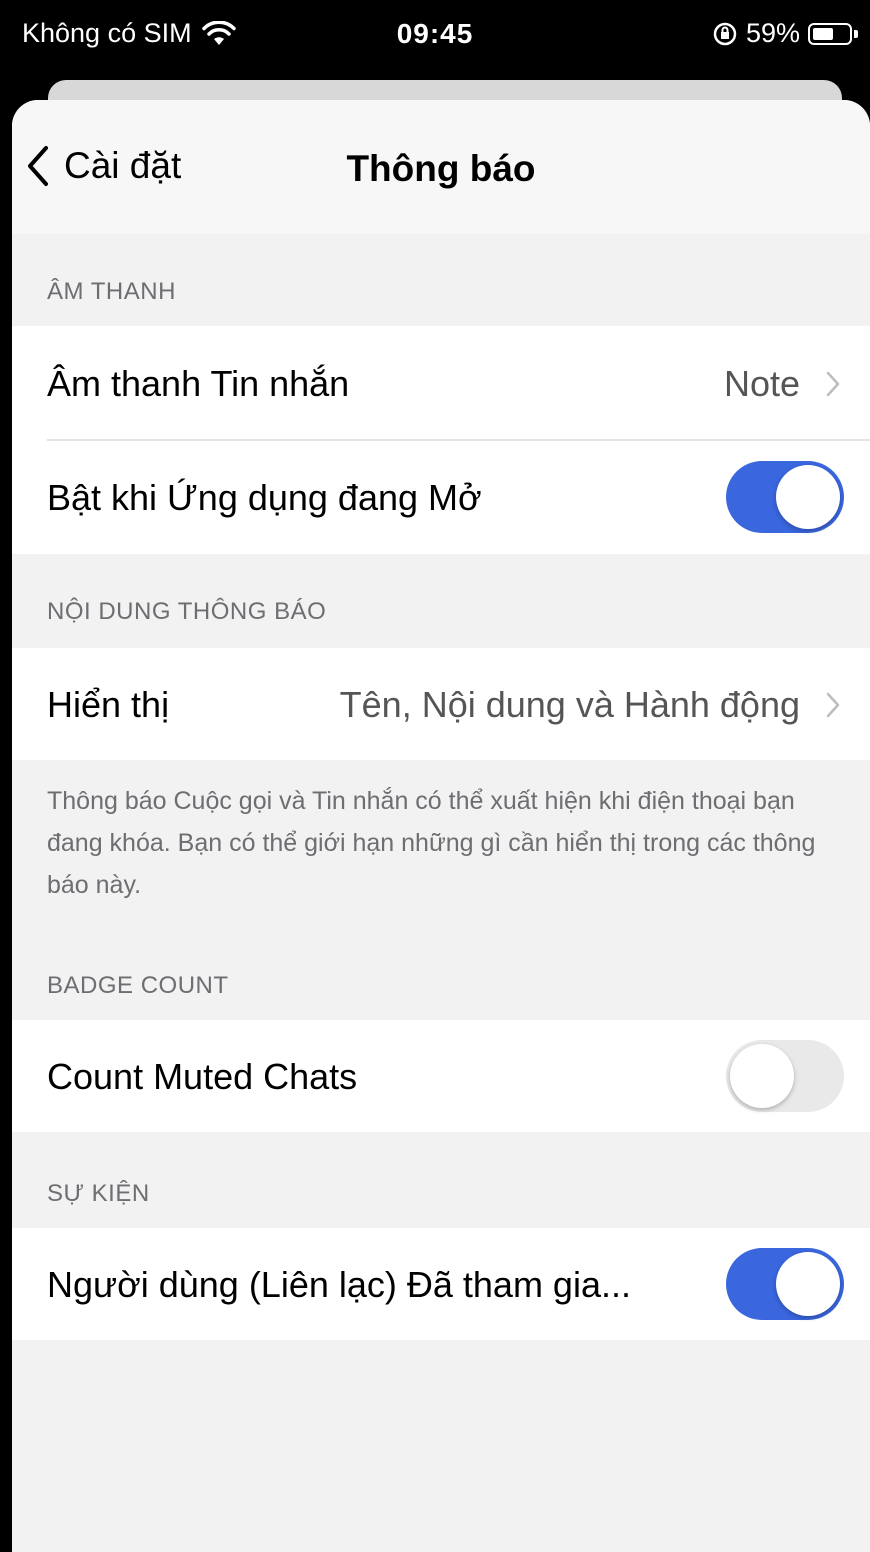 Image resolution: width=870 pixels, height=1552 pixels. I want to click on battery-percent: 59%, so click(772, 33).